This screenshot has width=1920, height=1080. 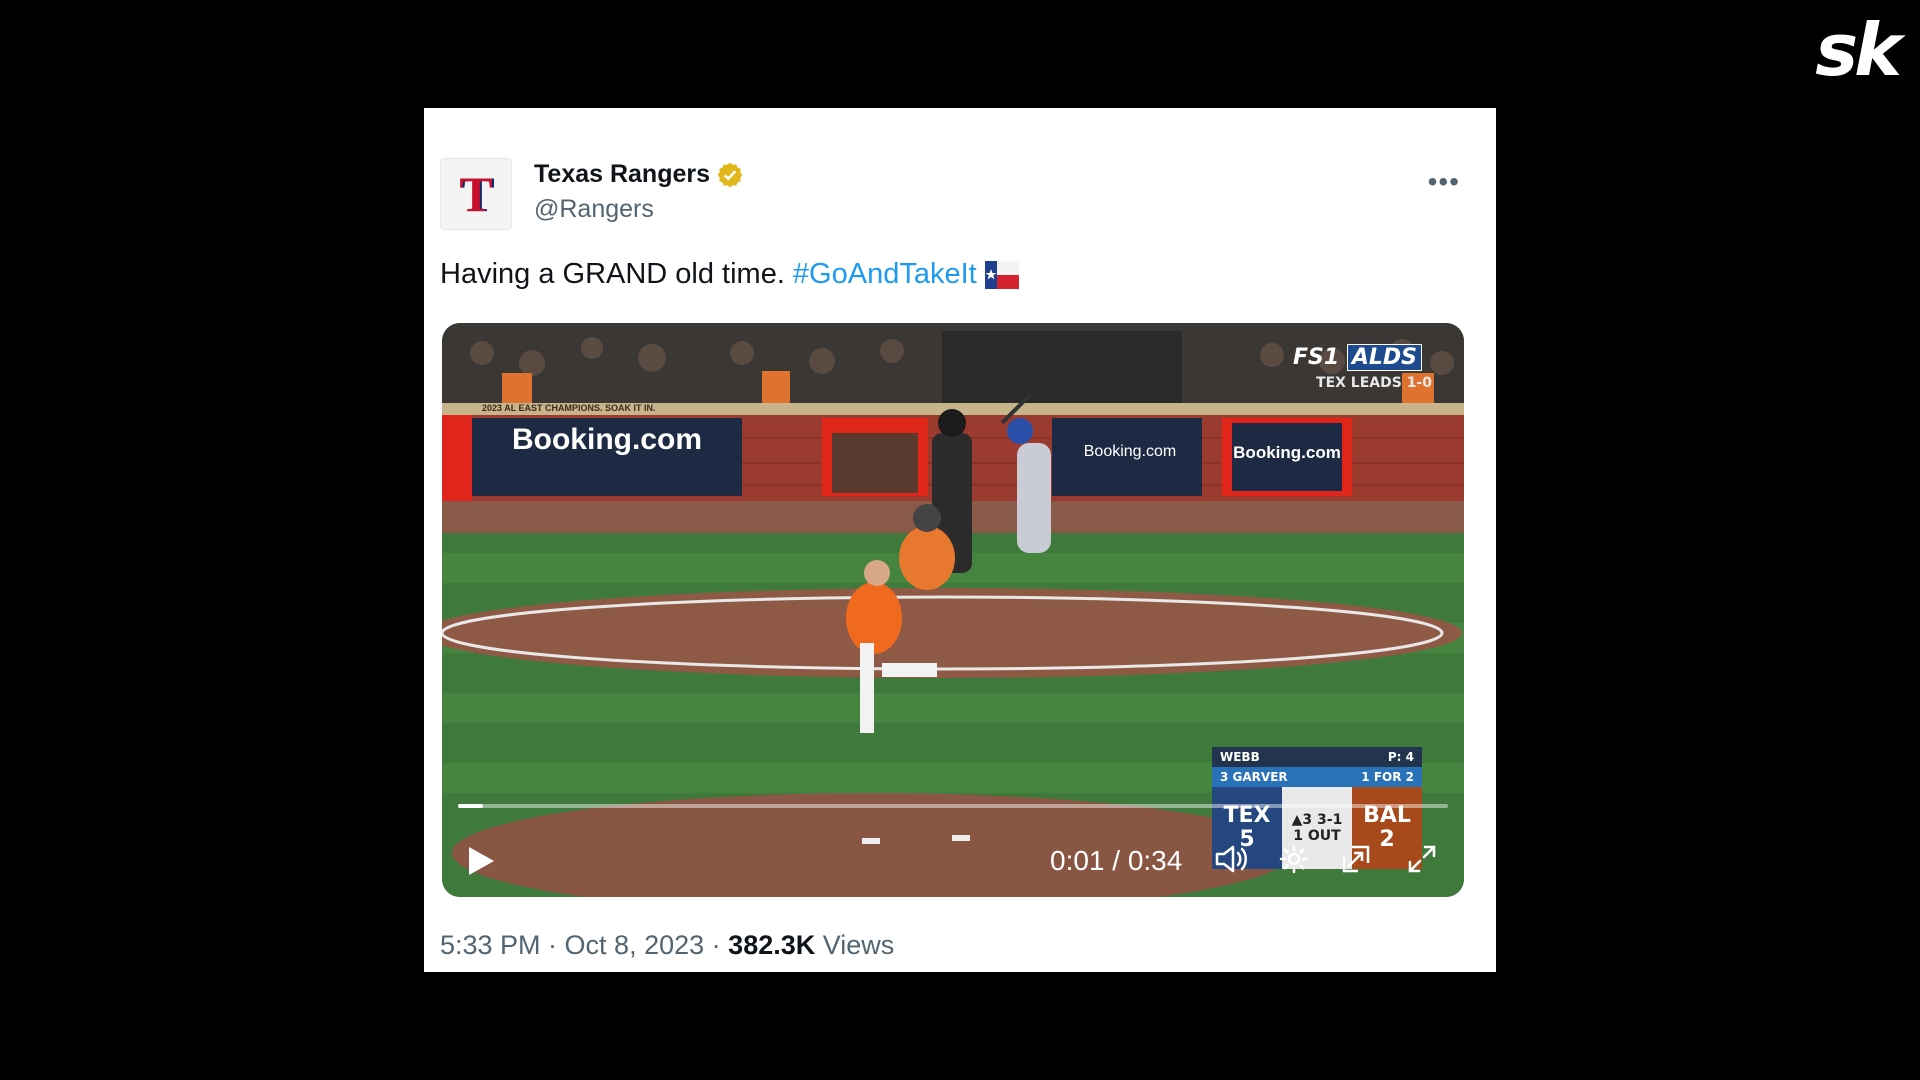 What do you see at coordinates (612, 274) in the screenshot?
I see `tweet-body: Having a GRAND old time.` at bounding box center [612, 274].